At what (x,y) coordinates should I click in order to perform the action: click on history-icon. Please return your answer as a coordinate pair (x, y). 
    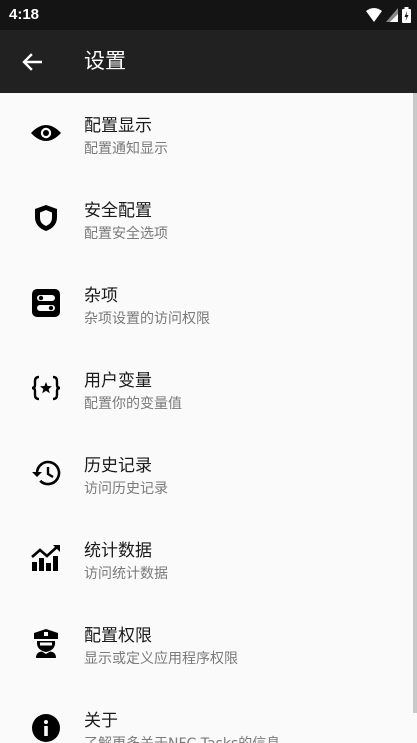
    Looking at the image, I should click on (46, 473).